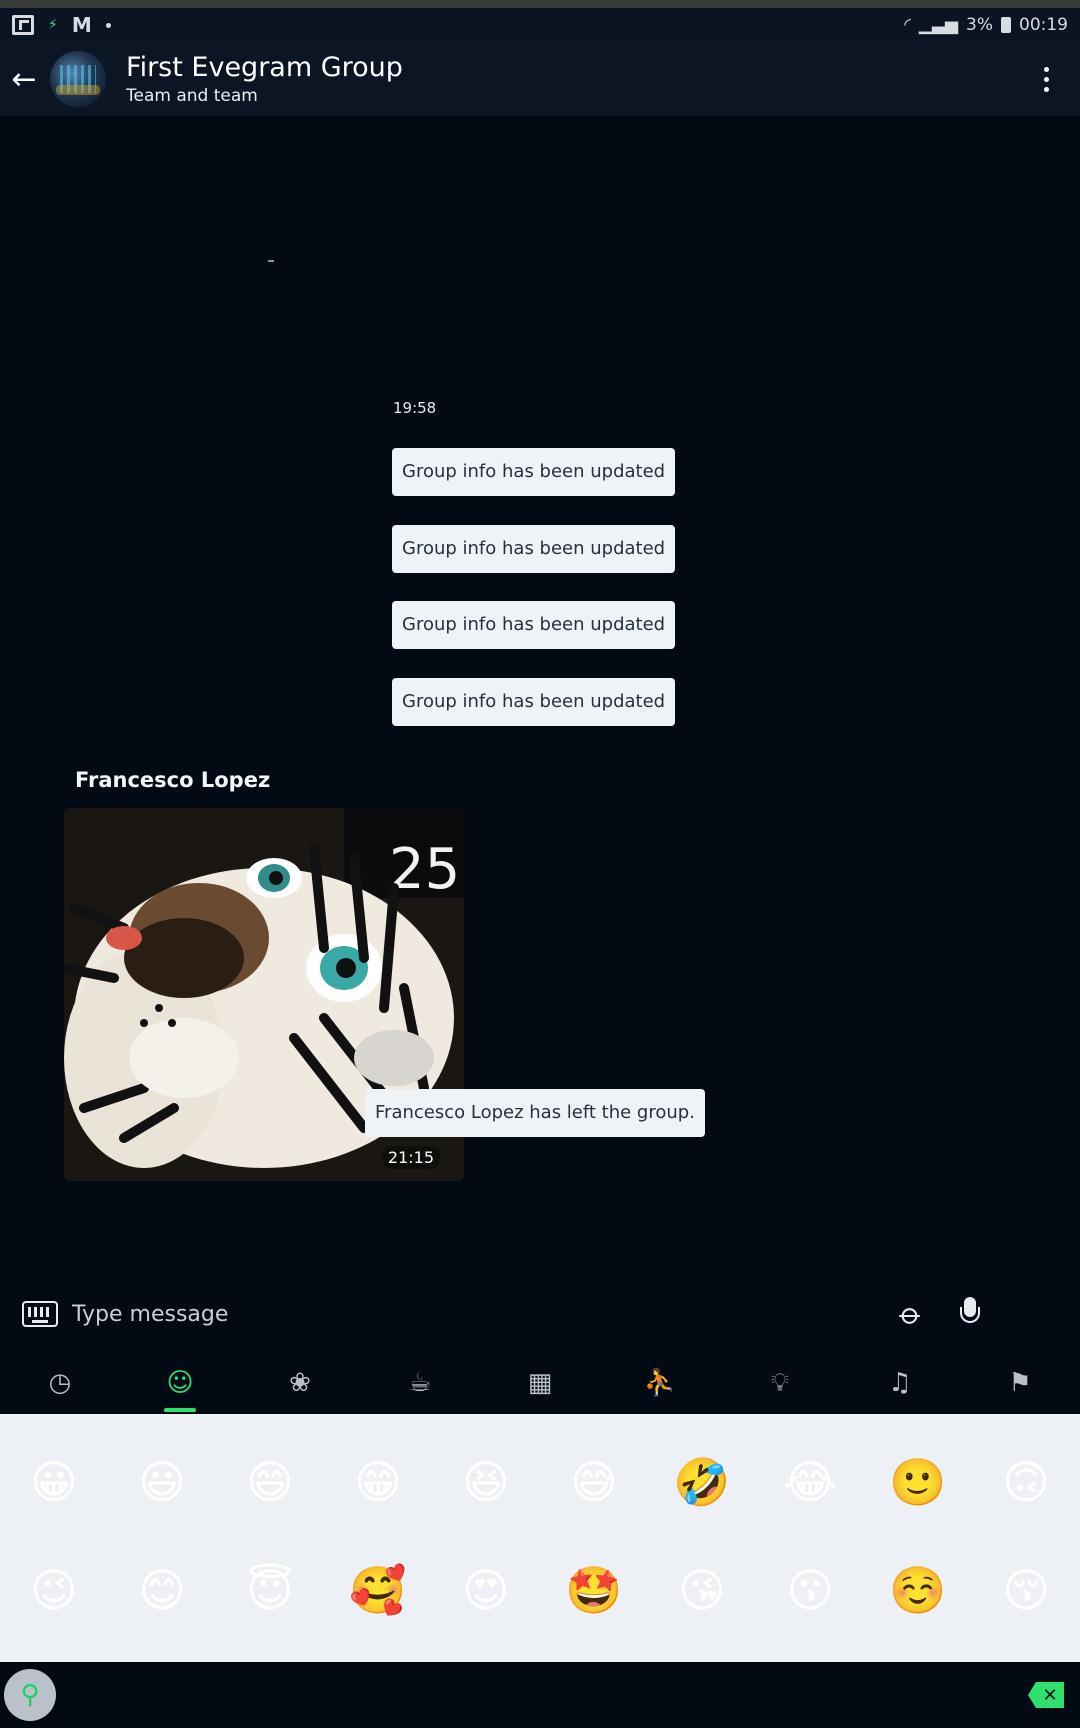  What do you see at coordinates (970, 1314) in the screenshot?
I see `microphone-icon` at bounding box center [970, 1314].